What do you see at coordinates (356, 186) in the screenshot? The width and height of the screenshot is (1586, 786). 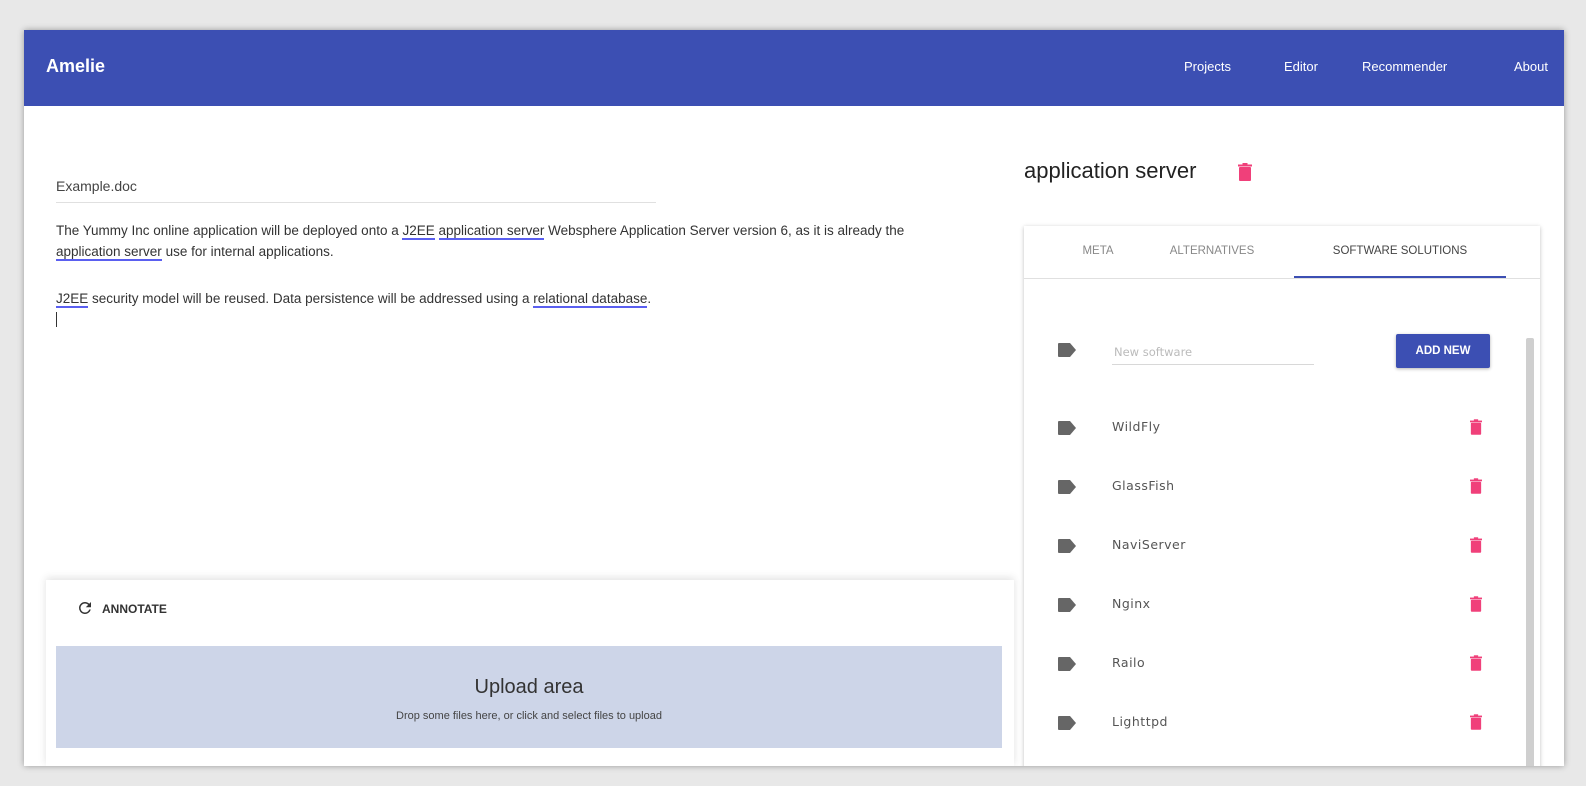 I see `document-name-field: Example.doc` at bounding box center [356, 186].